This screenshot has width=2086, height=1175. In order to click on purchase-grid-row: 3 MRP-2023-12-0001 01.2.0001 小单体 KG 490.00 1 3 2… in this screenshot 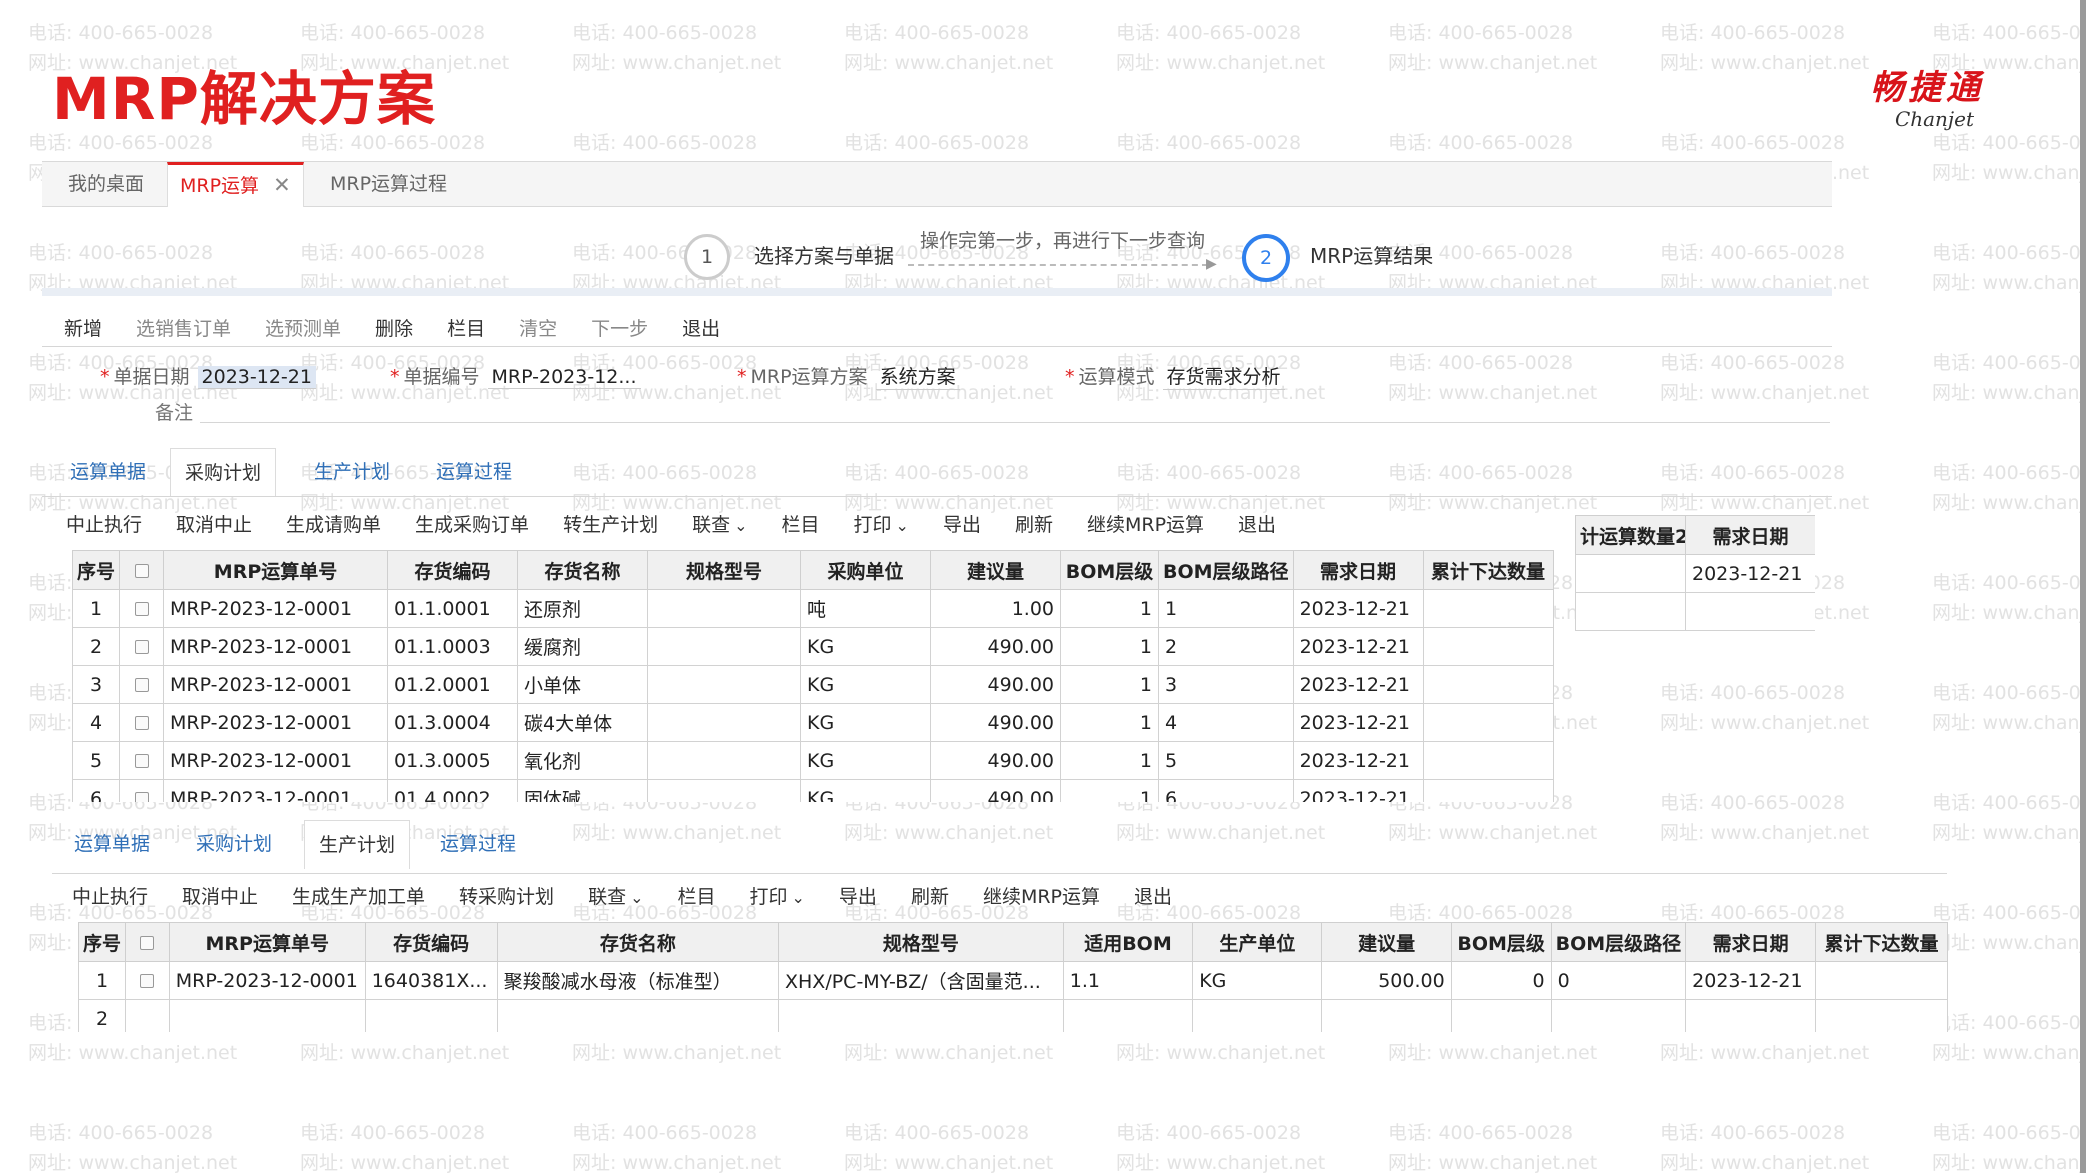, I will do `click(813, 684)`.